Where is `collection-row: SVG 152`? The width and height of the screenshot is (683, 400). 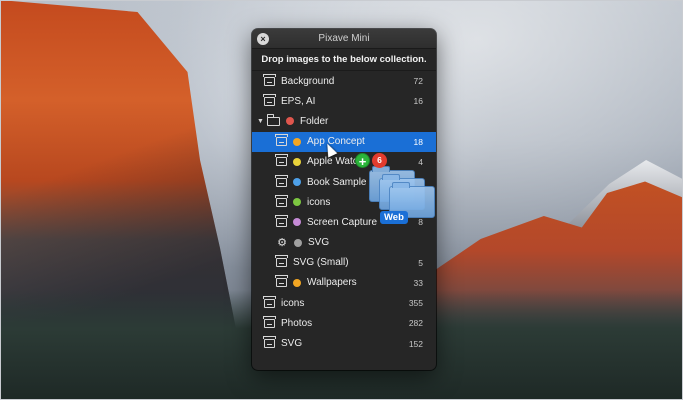 collection-row: SVG 152 is located at coordinates (344, 343).